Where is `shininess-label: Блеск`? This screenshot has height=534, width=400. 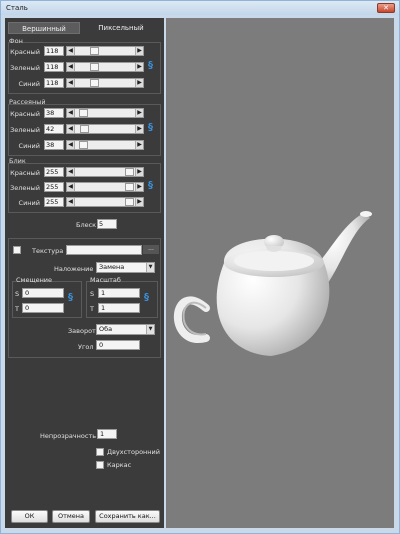 shininess-label: Блеск is located at coordinates (86, 225).